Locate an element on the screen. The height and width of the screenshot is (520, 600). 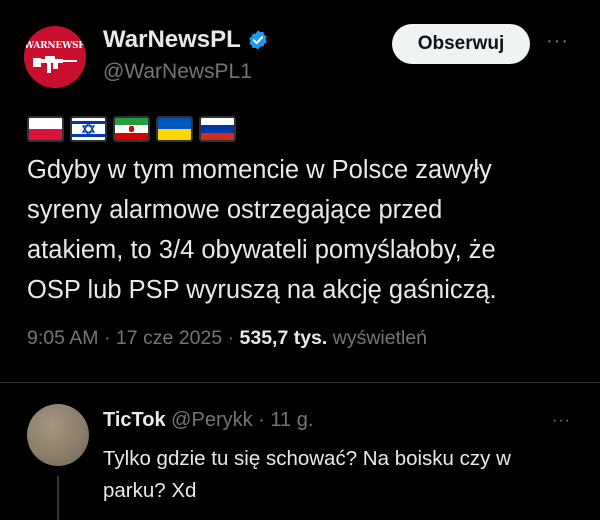
more-options-icon: ··· is located at coordinates (557, 41).